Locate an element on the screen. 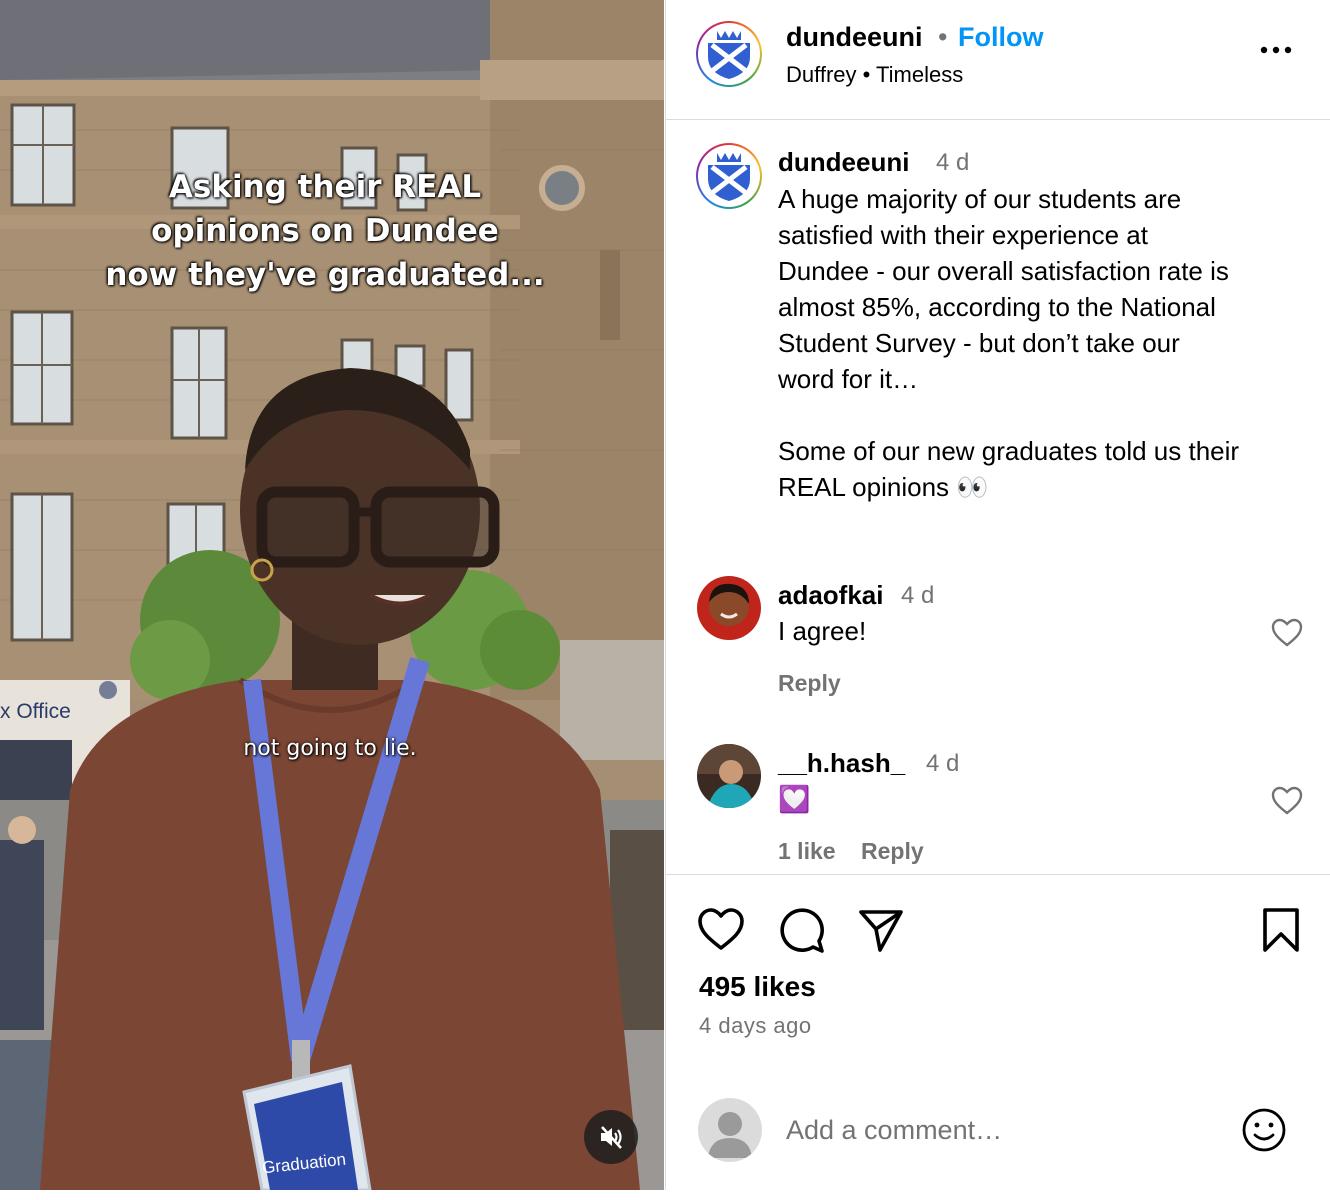 Image resolution: width=1330 pixels, height=1200 pixels. comment-username: adaofkai is located at coordinates (831, 595).